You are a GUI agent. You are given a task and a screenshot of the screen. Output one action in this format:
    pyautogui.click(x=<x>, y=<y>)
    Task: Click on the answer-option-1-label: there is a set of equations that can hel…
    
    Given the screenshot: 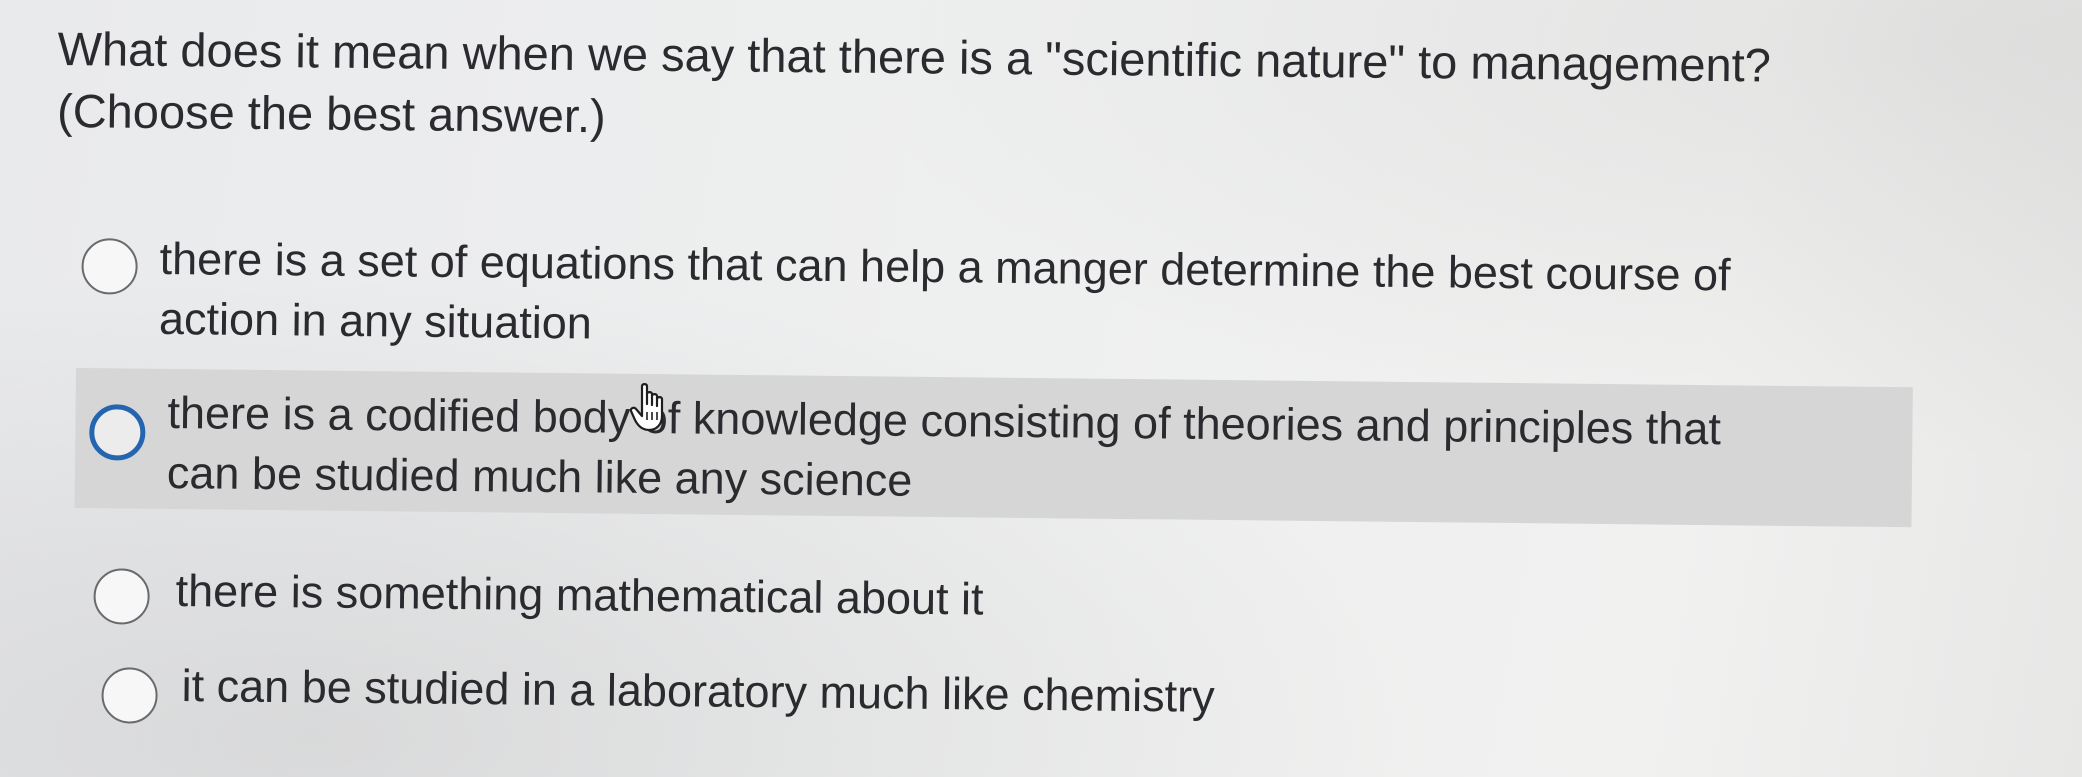 What is the action you would take?
    pyautogui.click(x=945, y=297)
    